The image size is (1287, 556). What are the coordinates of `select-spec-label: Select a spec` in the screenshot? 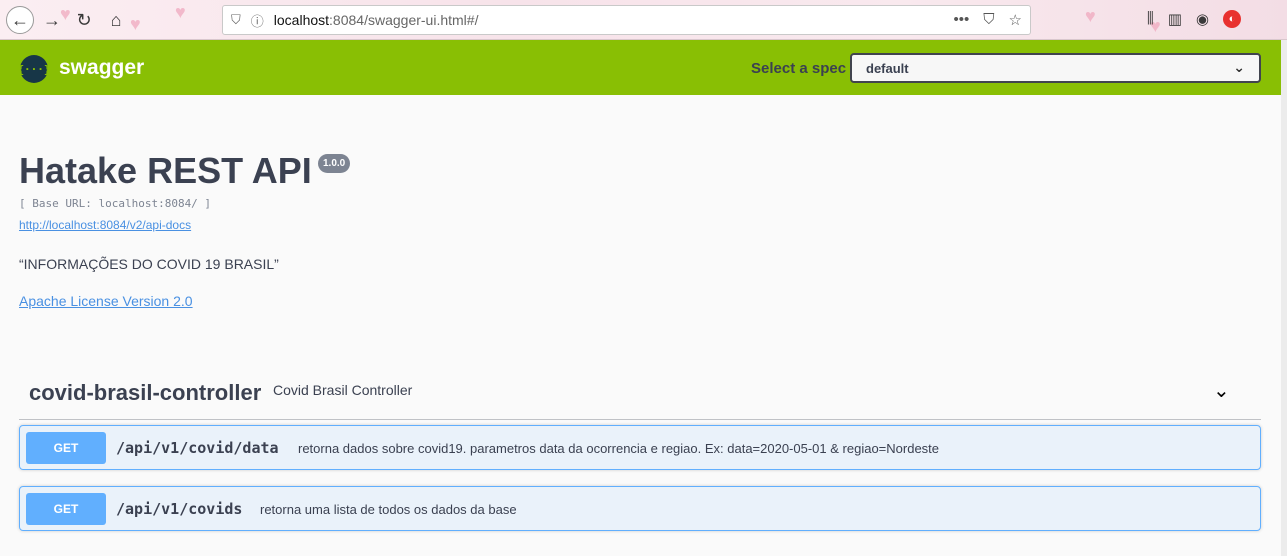 It's located at (799, 68).